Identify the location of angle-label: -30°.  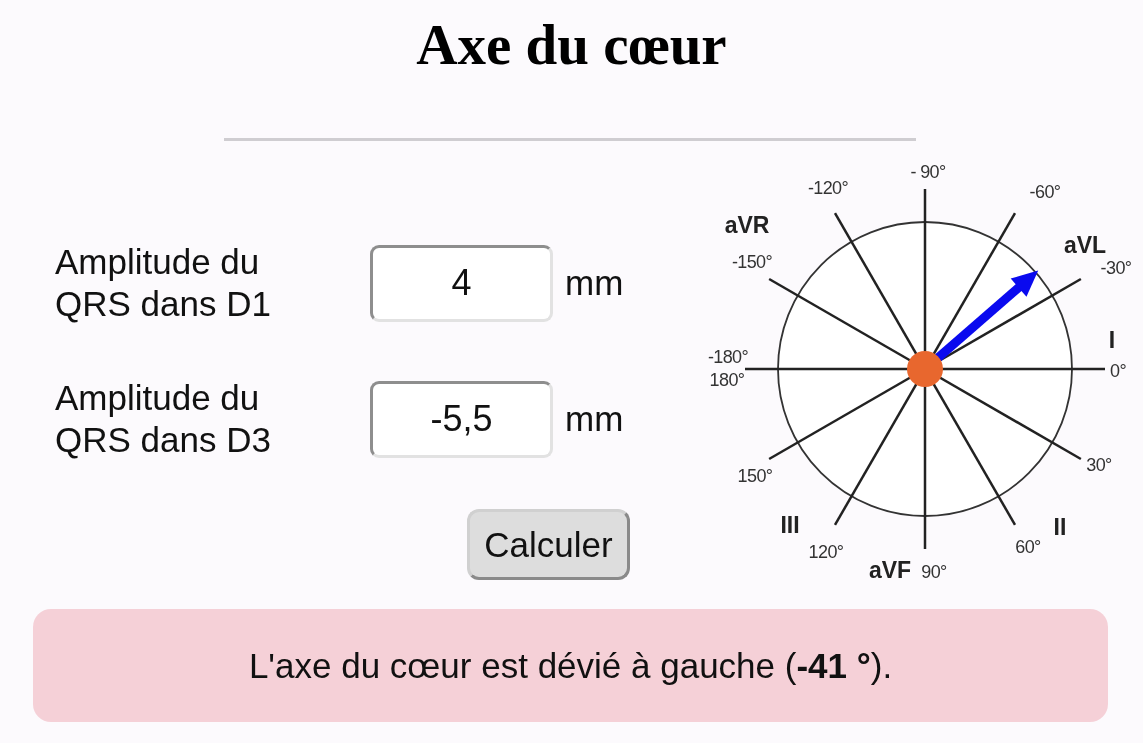
(1116, 268).